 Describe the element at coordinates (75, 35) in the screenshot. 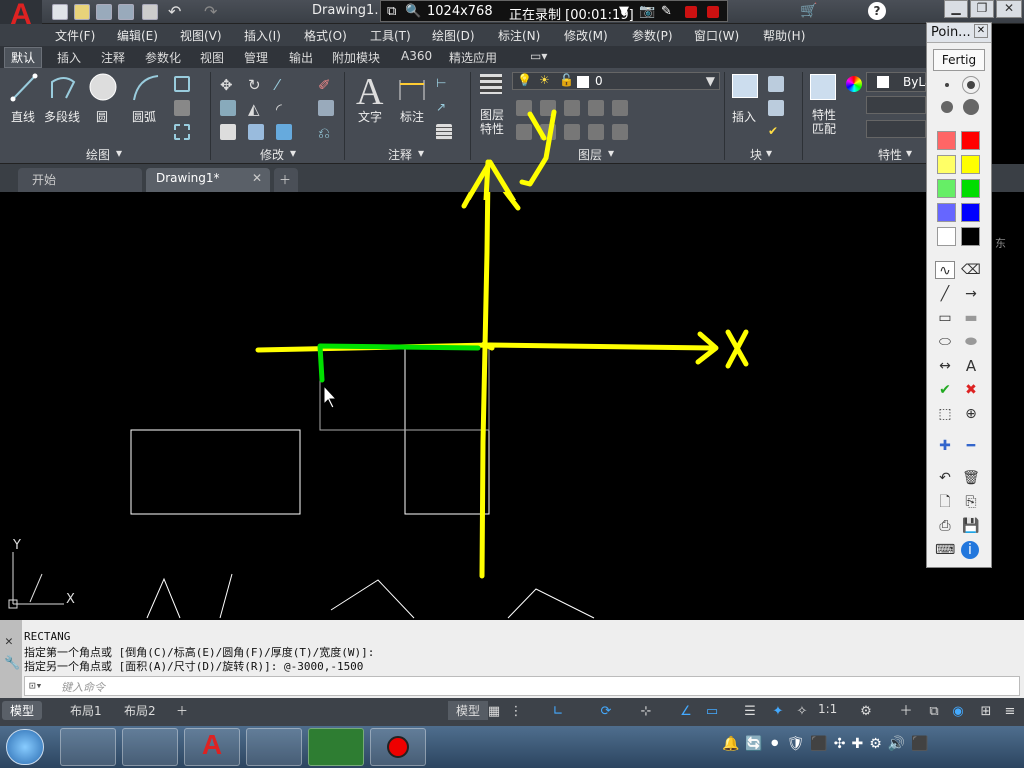

I see `menu-file: 文件(F)` at that location.